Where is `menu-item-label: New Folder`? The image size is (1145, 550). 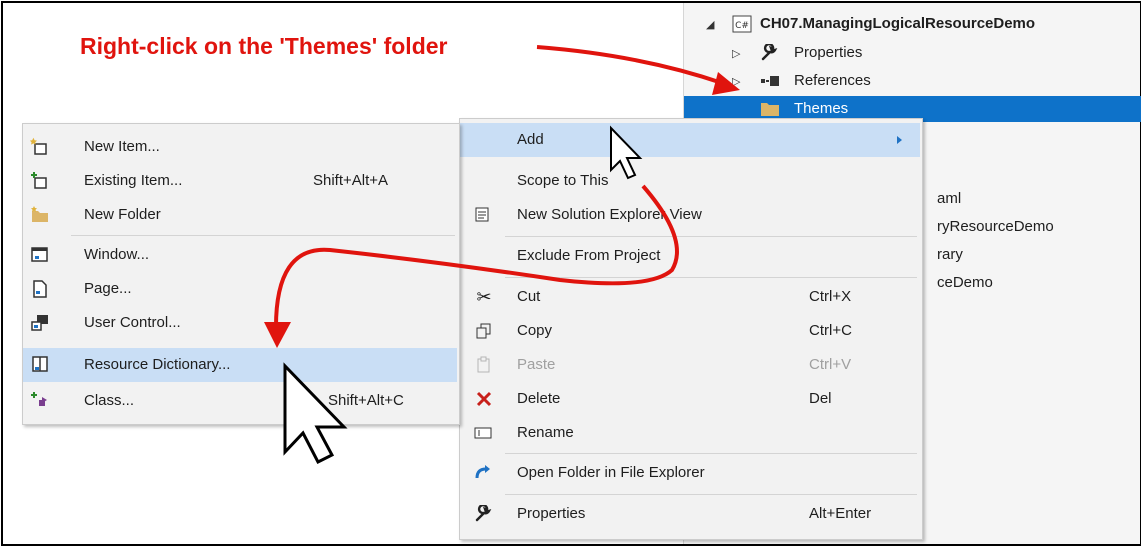
menu-item-label: New Folder is located at coordinates (122, 214).